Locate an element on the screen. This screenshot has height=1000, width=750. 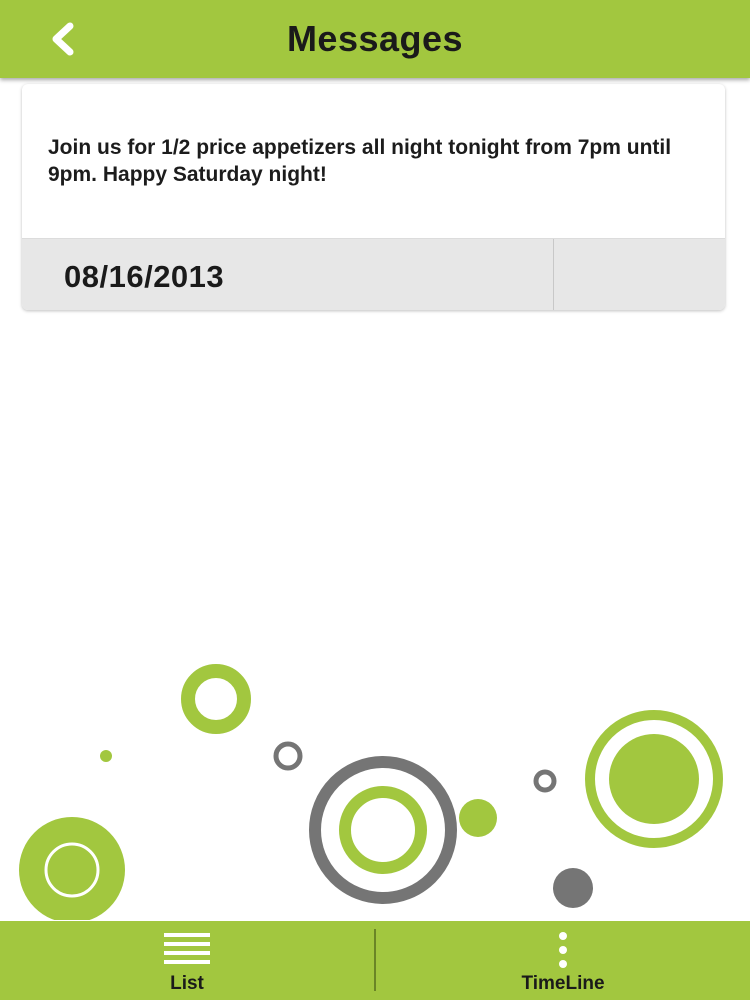
decor-disc-left is located at coordinates (72, 868).